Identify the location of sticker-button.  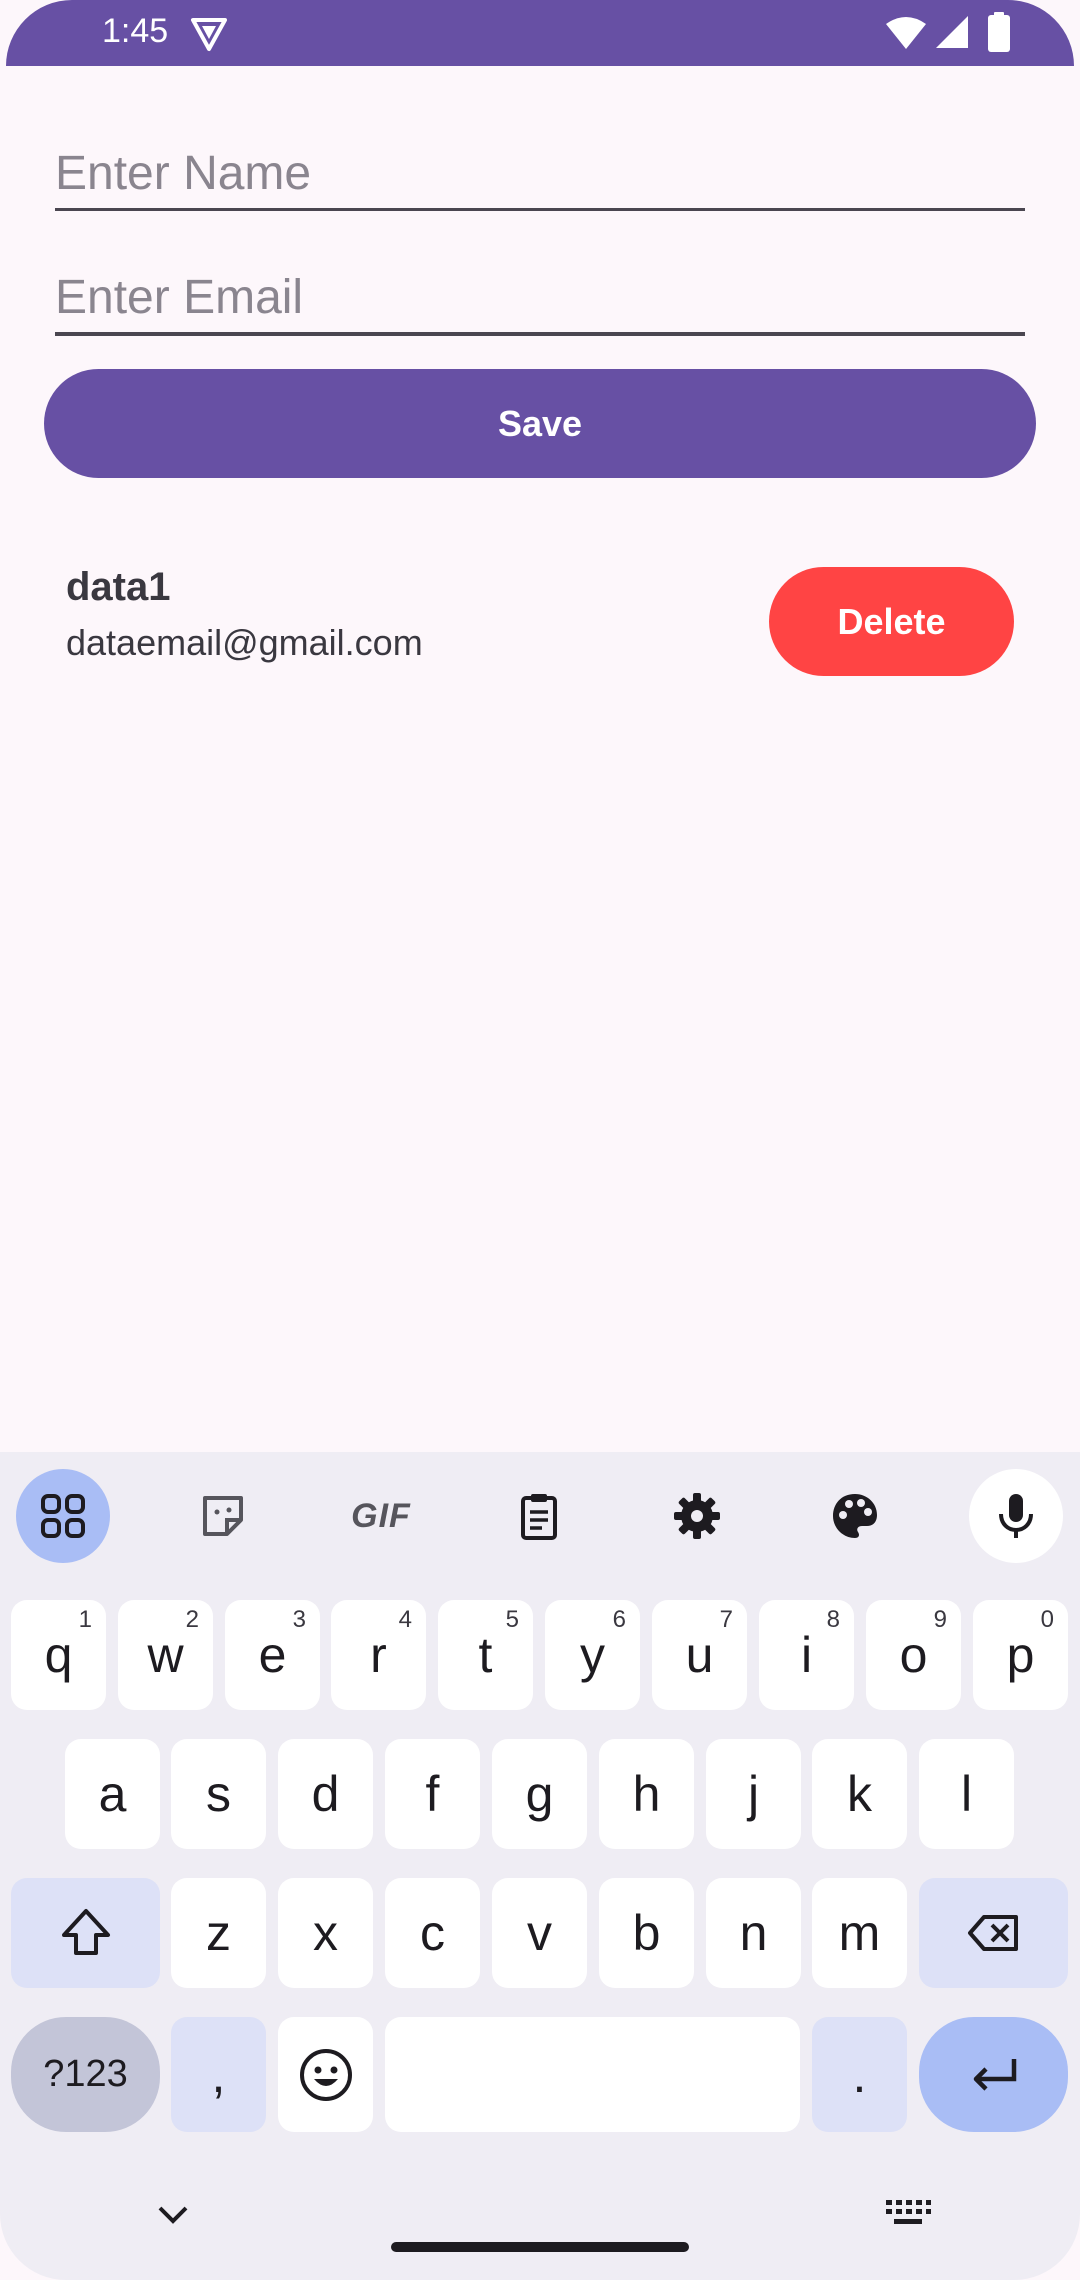
(223, 1516).